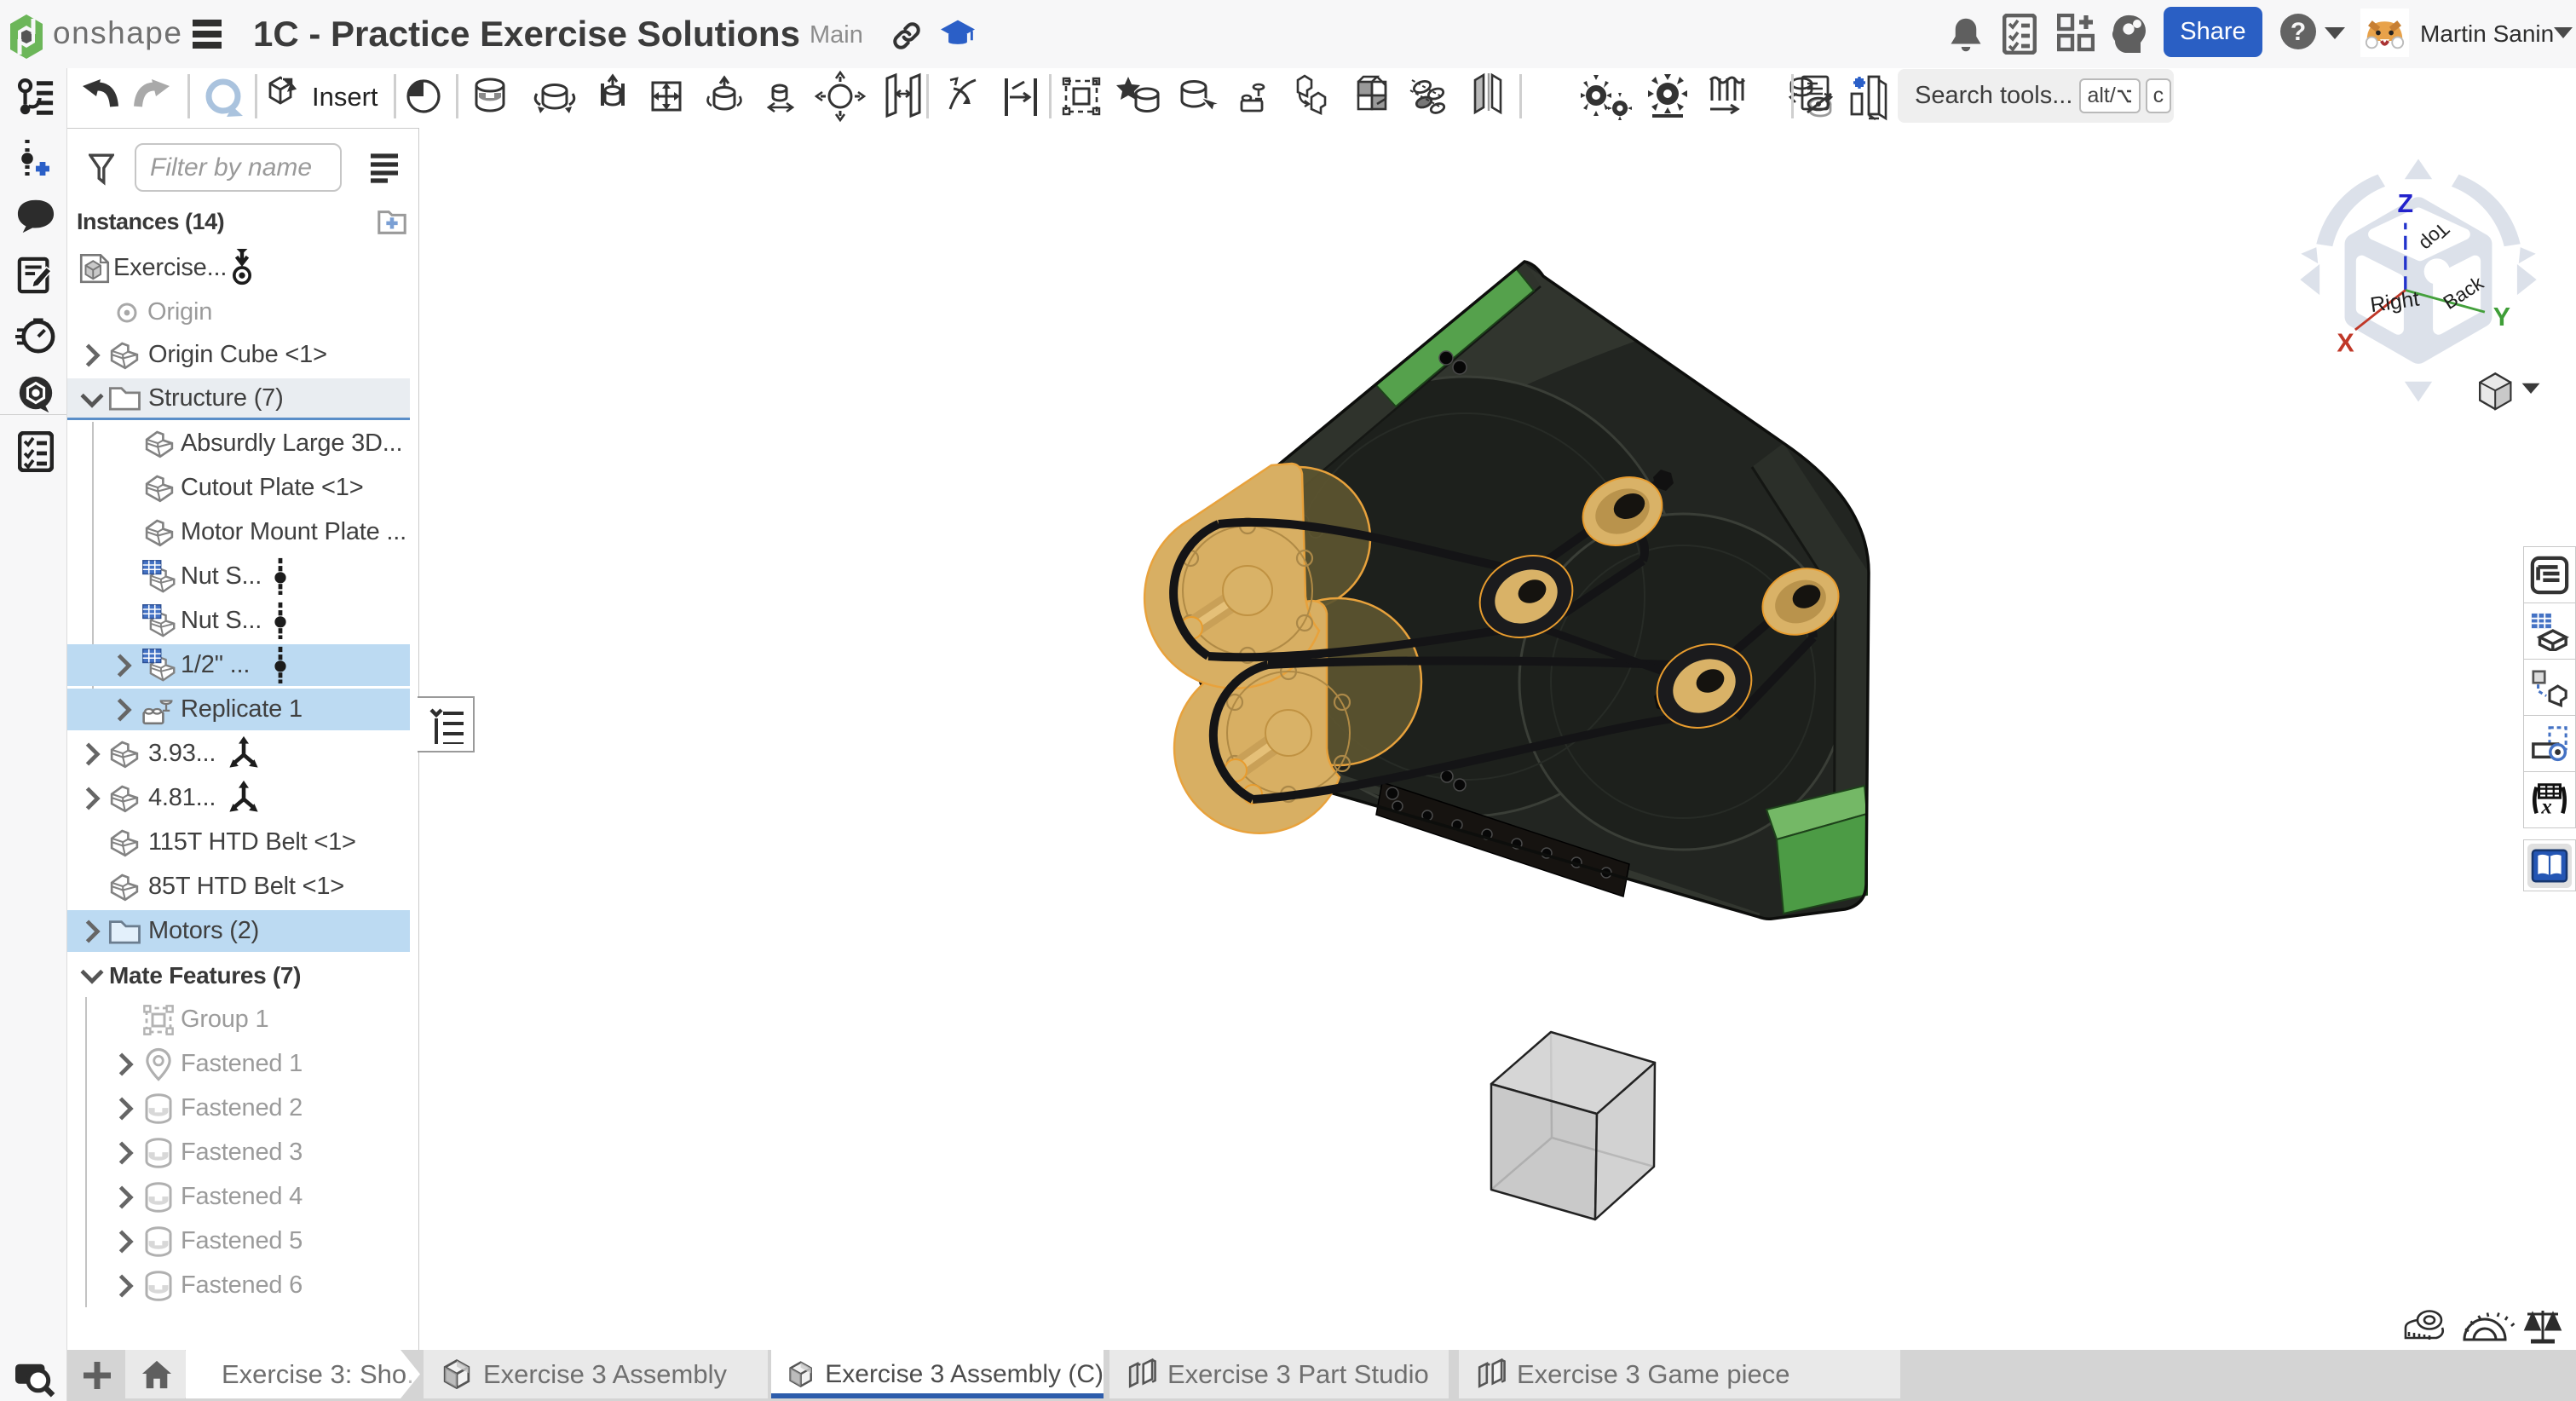  I want to click on svg-text: Insert, so click(345, 97).